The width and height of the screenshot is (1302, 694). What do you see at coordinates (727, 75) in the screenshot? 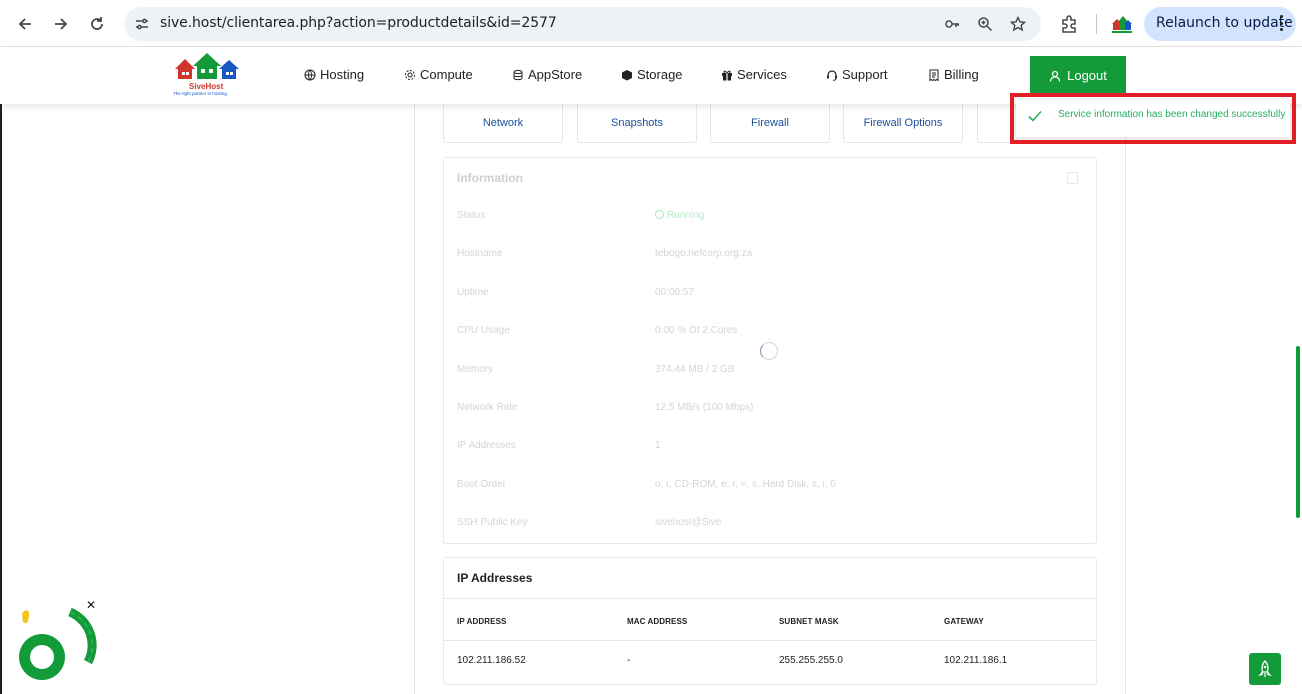
I see `gift-icon` at bounding box center [727, 75].